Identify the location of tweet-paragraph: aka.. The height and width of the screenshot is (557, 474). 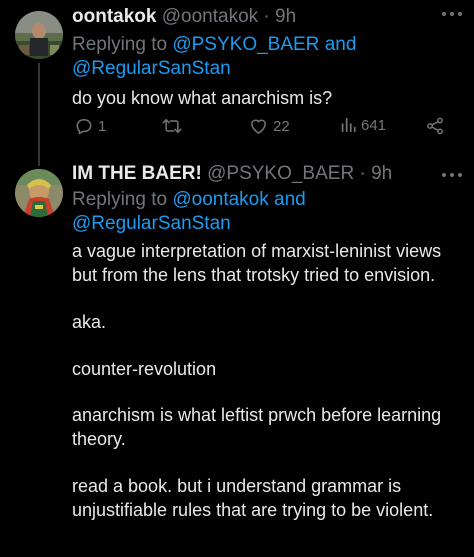
(89, 322).